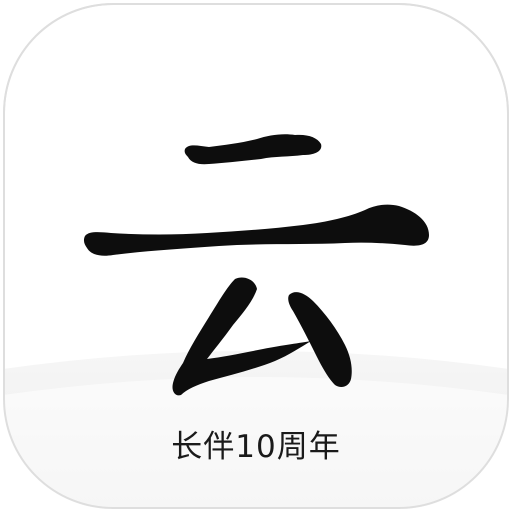 The width and height of the screenshot is (512, 512). I want to click on stroke-top, so click(253, 149).